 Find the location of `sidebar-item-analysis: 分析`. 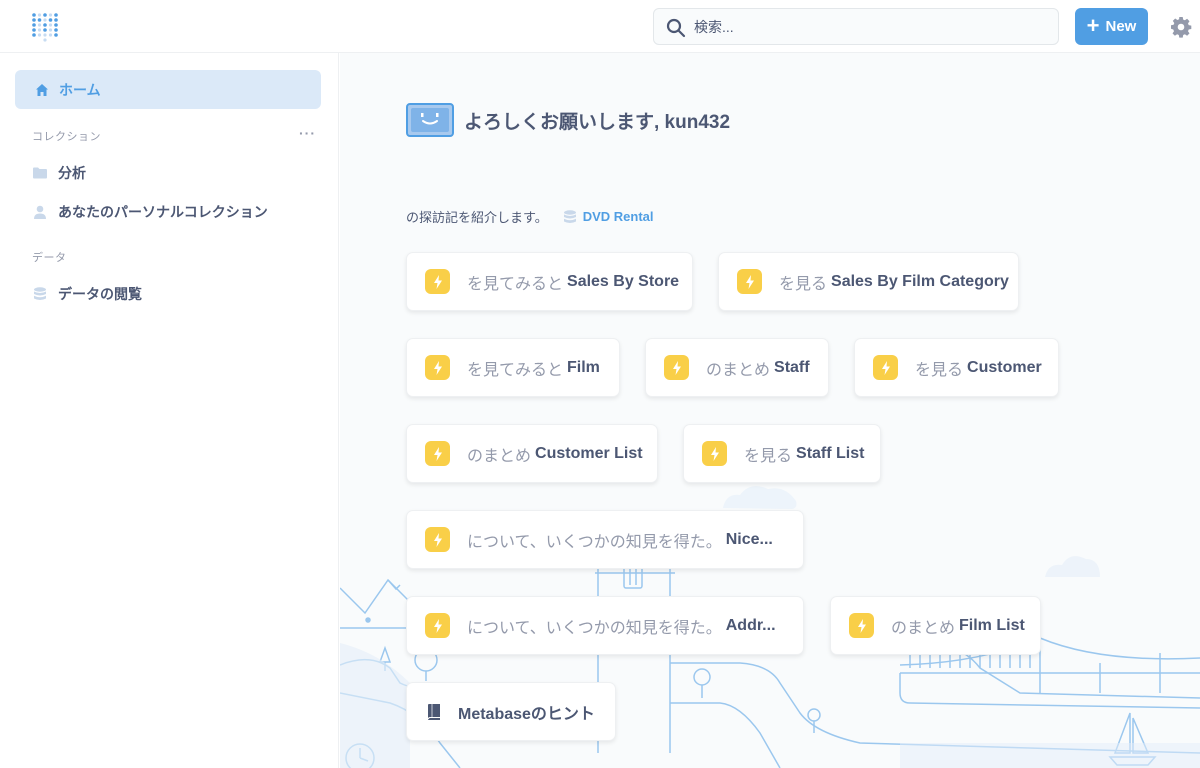

sidebar-item-analysis: 分析 is located at coordinates (59, 173).